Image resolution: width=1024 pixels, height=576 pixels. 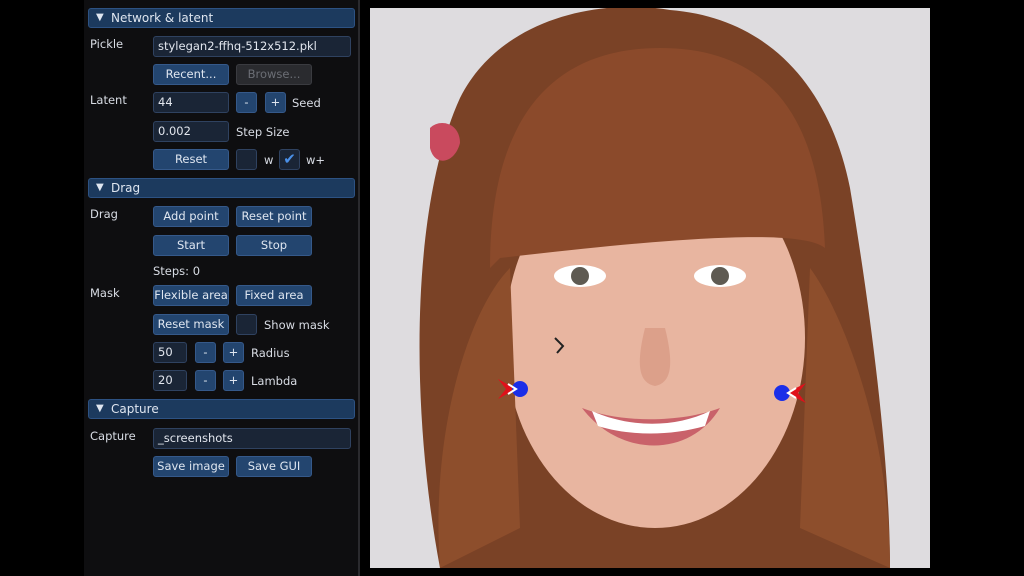 What do you see at coordinates (221, 188) in the screenshot?
I see `section-header-drag: ▼ Drag` at bounding box center [221, 188].